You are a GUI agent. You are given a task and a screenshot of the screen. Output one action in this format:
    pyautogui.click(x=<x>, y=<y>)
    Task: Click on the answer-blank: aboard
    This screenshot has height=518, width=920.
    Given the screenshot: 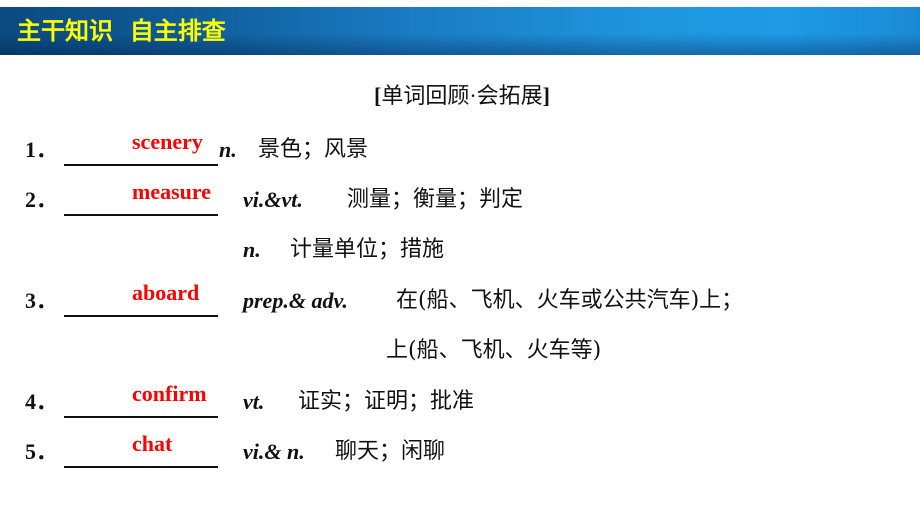 What is the action you would take?
    pyautogui.click(x=141, y=298)
    